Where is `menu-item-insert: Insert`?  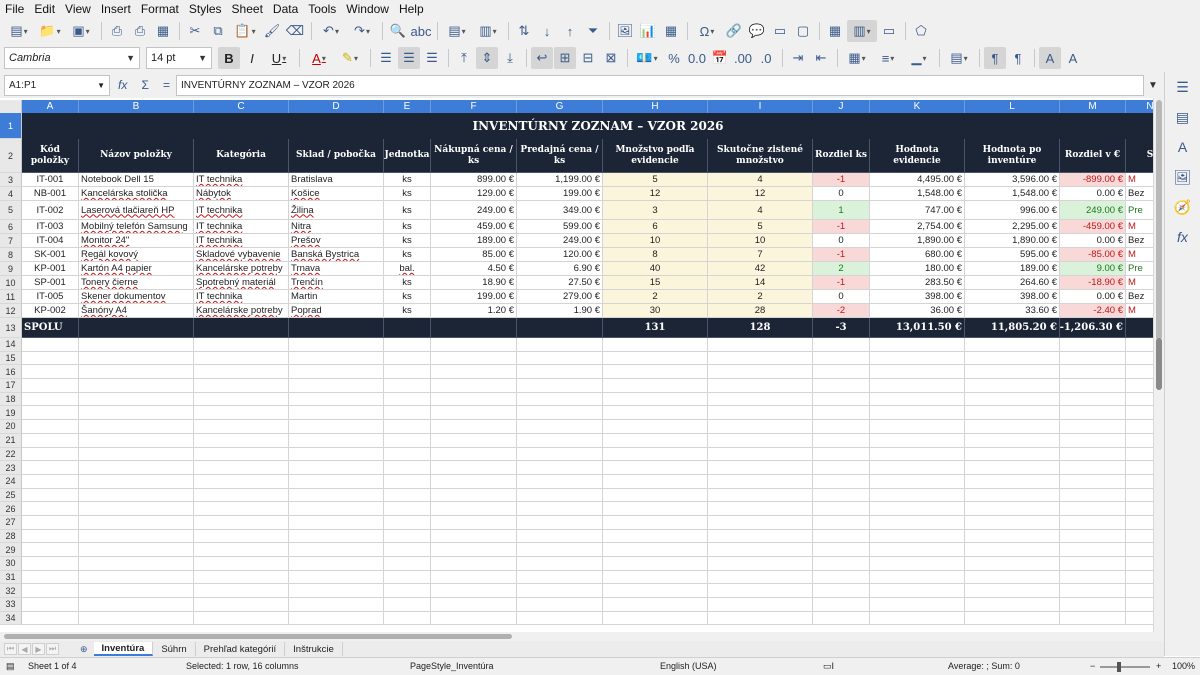 menu-item-insert: Insert is located at coordinates (116, 9).